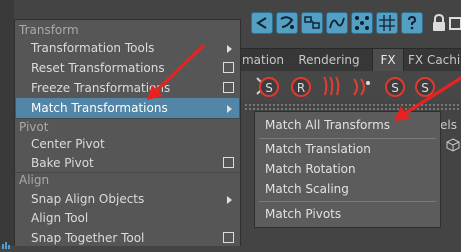  Describe the element at coordinates (448, 125) in the screenshot. I see `panel-label-fragment: els` at that location.